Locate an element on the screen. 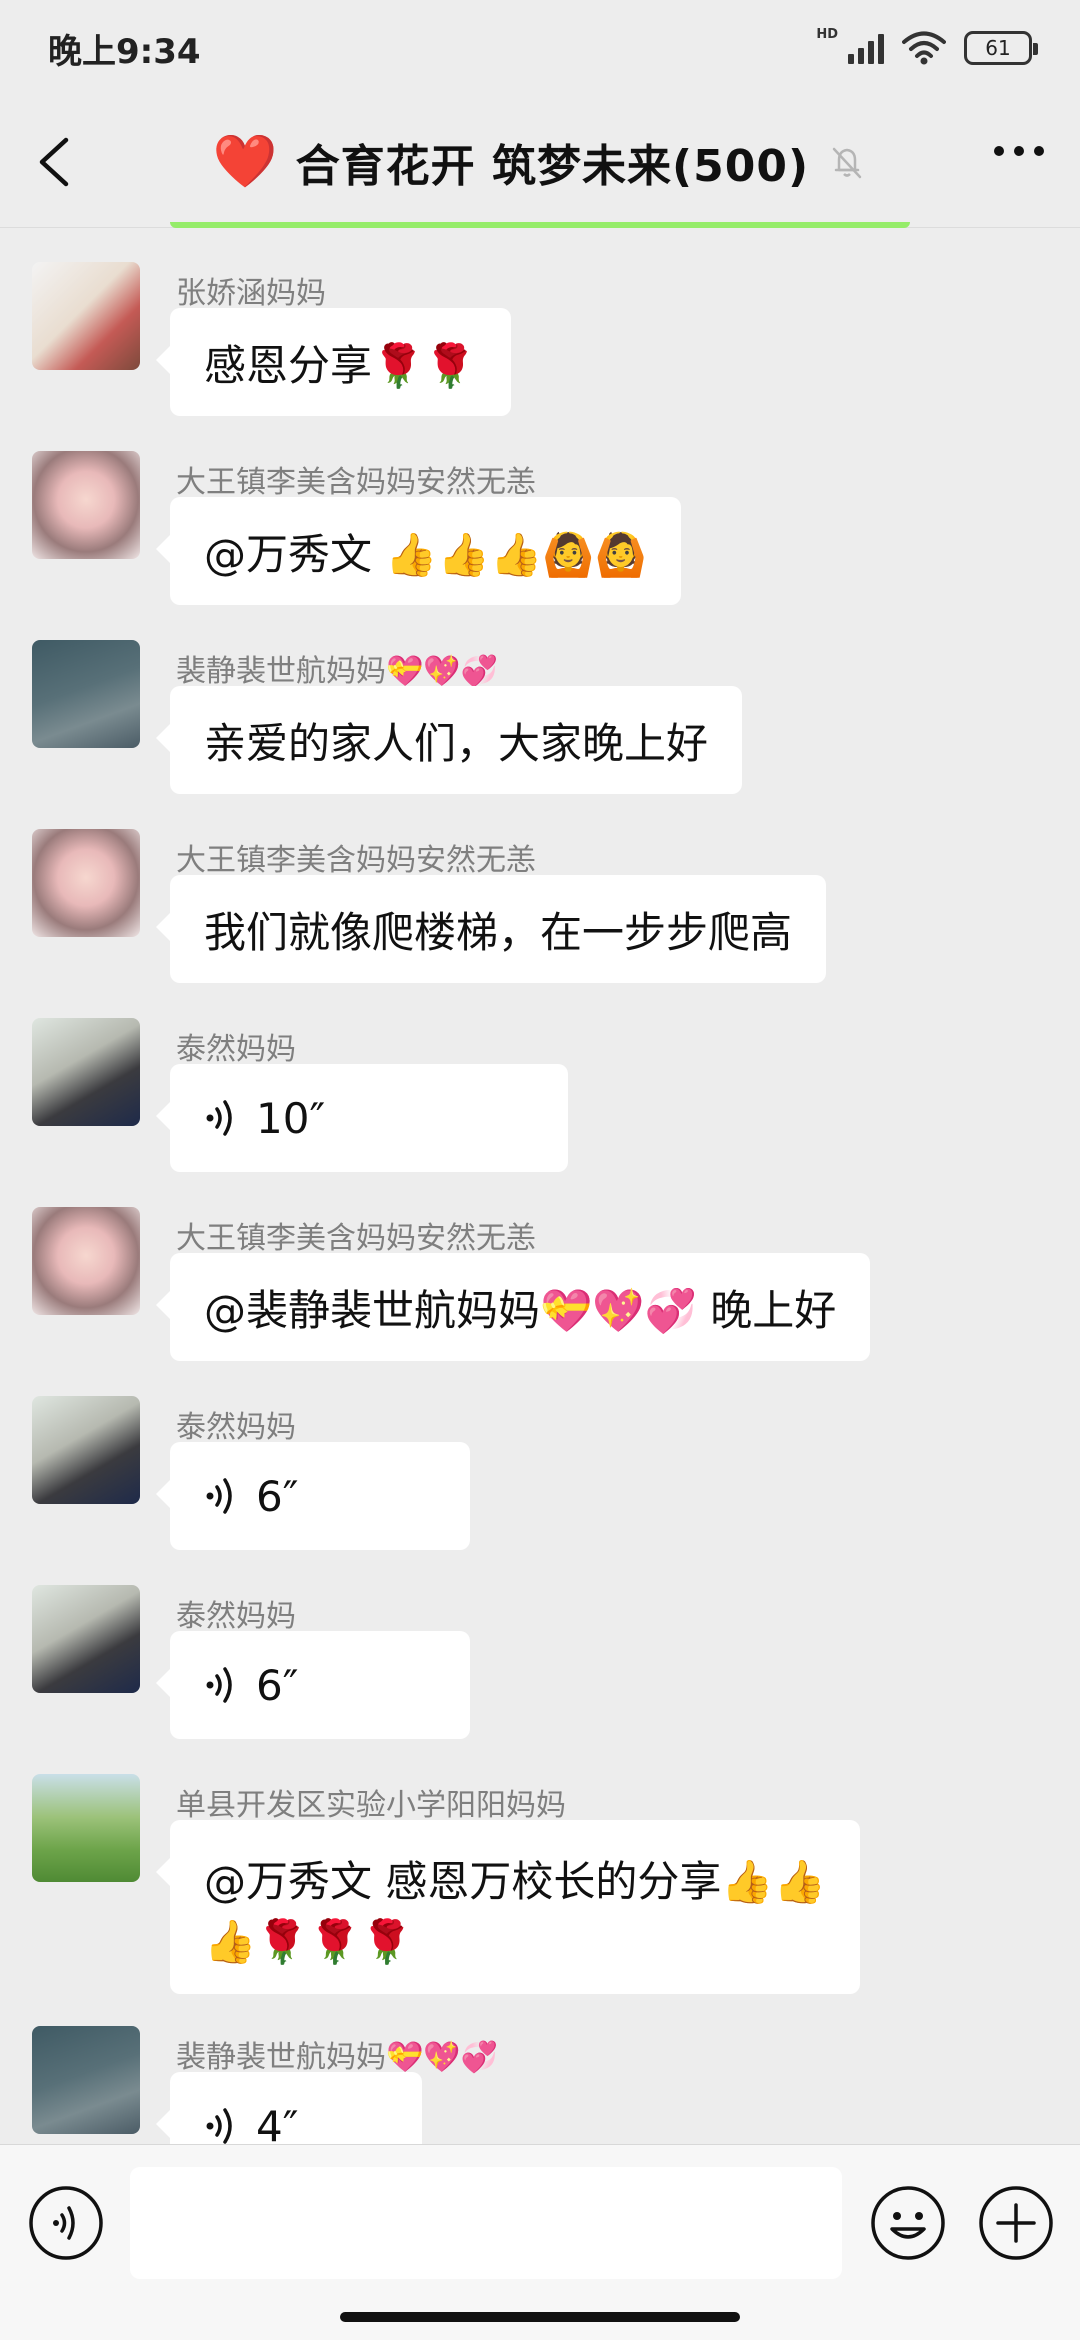 The height and width of the screenshot is (2340, 1080). battery-icon: 61 is located at coordinates (1001, 48).